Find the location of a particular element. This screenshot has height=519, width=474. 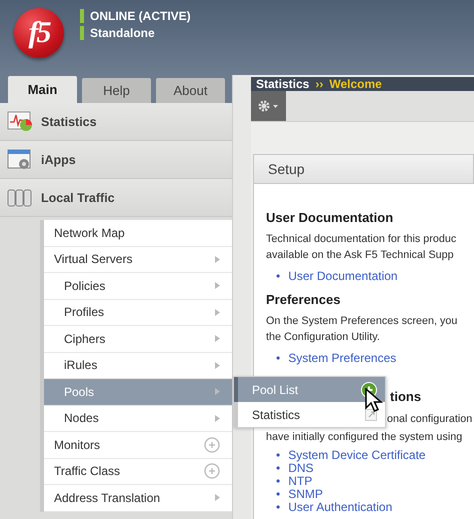

section-heading: User Documentation is located at coordinates (330, 217).